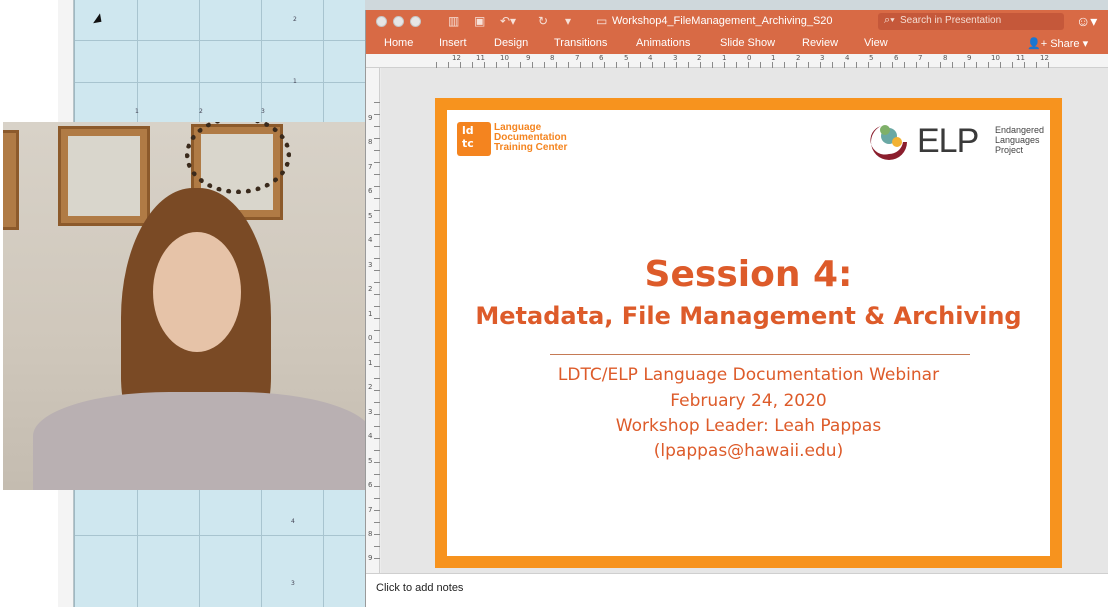 This screenshot has width=1108, height=607. What do you see at coordinates (511, 43) in the screenshot?
I see `tab-design: Design` at bounding box center [511, 43].